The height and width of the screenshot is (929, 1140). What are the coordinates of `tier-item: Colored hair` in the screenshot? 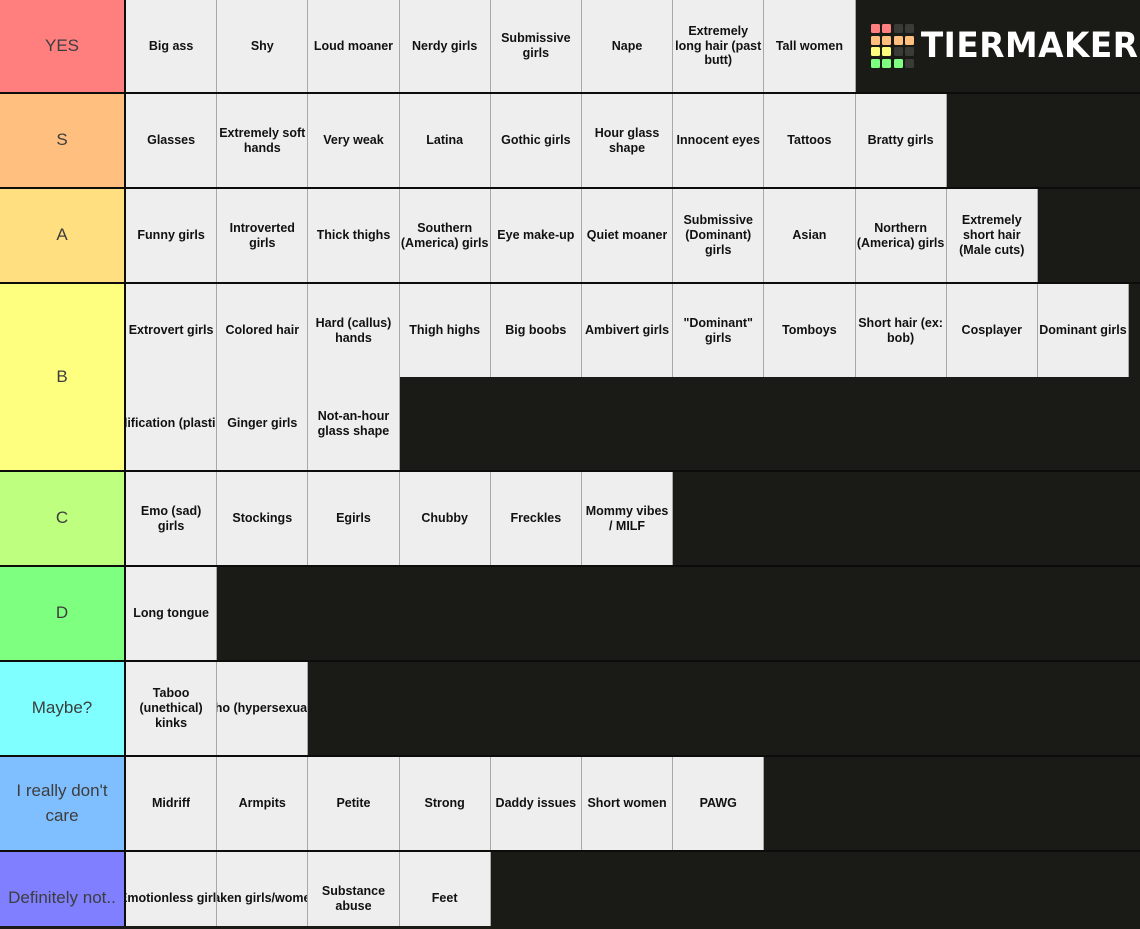 It's located at (263, 330).